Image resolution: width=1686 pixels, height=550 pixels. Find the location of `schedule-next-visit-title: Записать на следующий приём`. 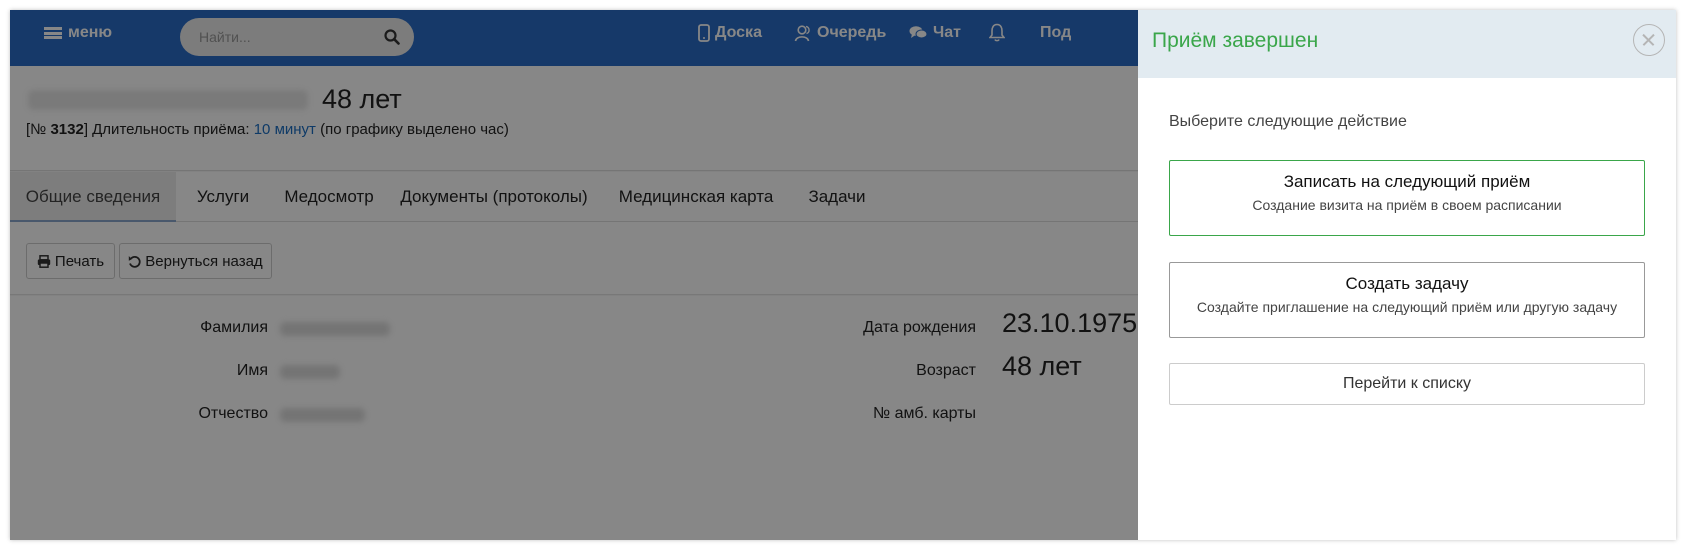

schedule-next-visit-title: Записать на следующий приём is located at coordinates (1407, 181).